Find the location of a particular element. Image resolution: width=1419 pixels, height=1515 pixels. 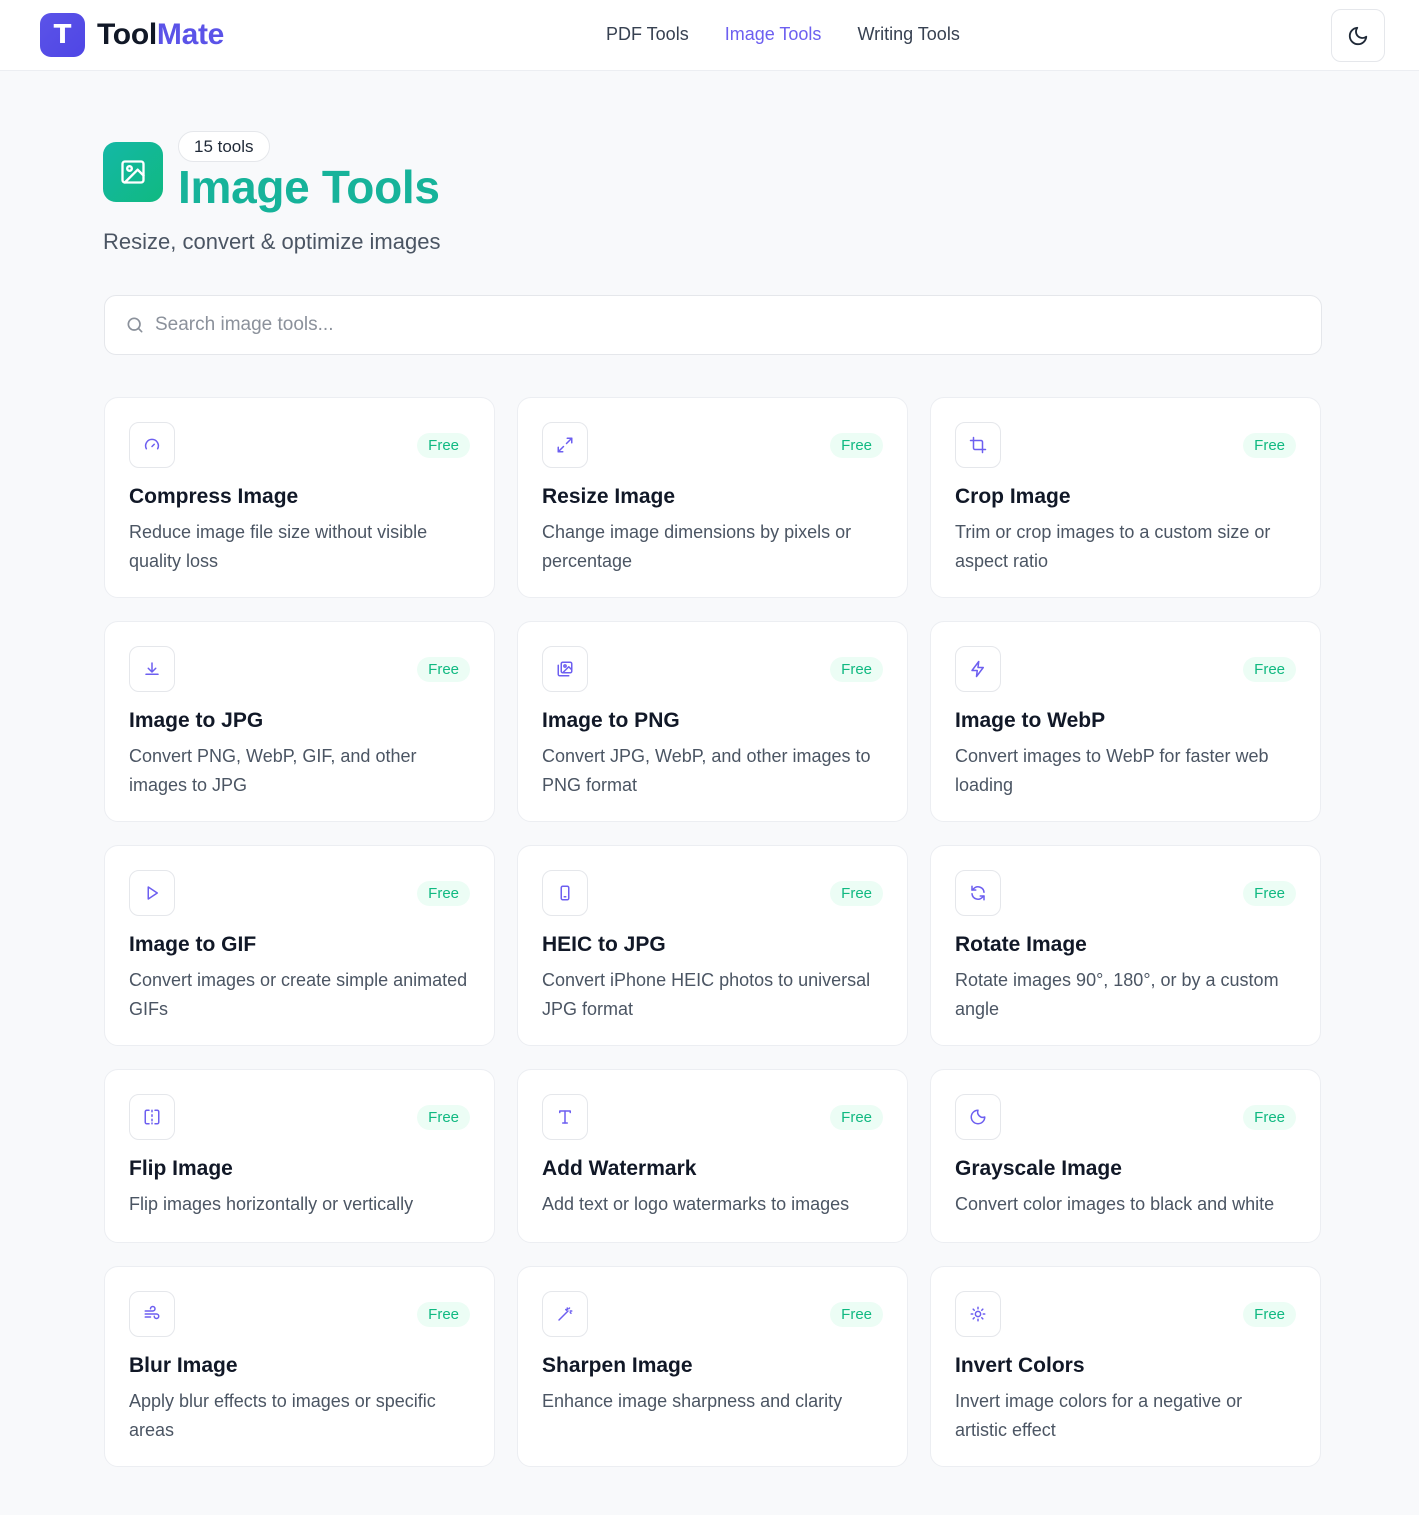

tool-title: HEIC to JPG is located at coordinates (604, 944).